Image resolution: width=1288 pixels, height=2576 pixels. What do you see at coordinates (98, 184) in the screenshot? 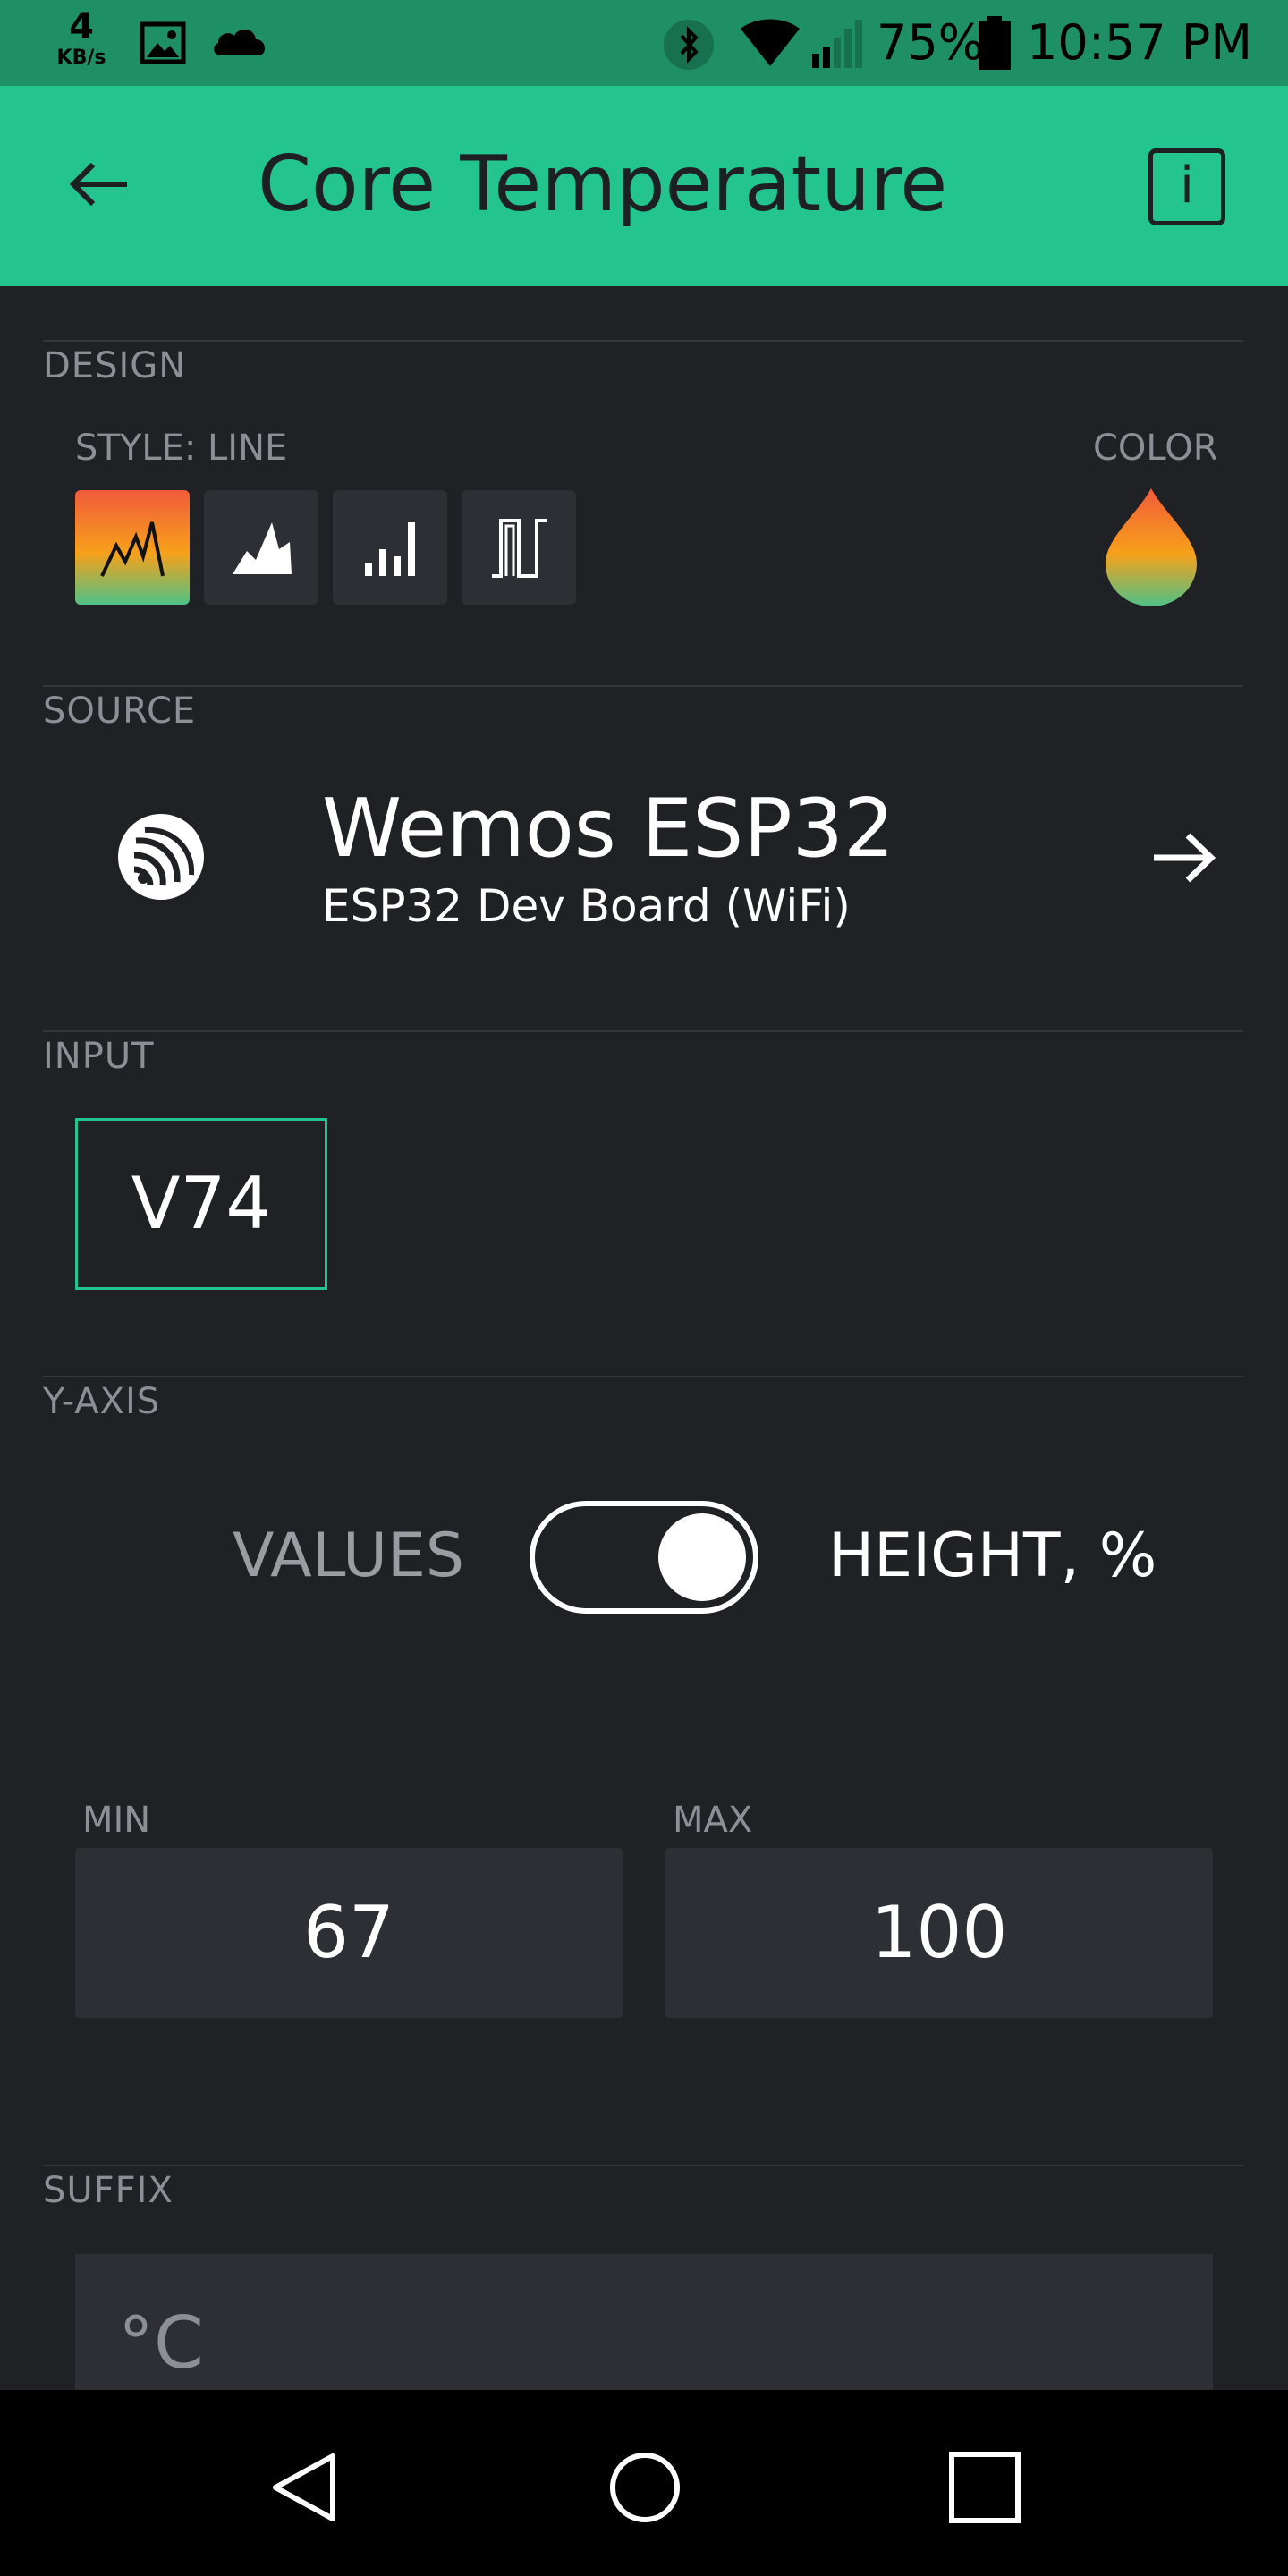
I see `back-arrow-icon` at bounding box center [98, 184].